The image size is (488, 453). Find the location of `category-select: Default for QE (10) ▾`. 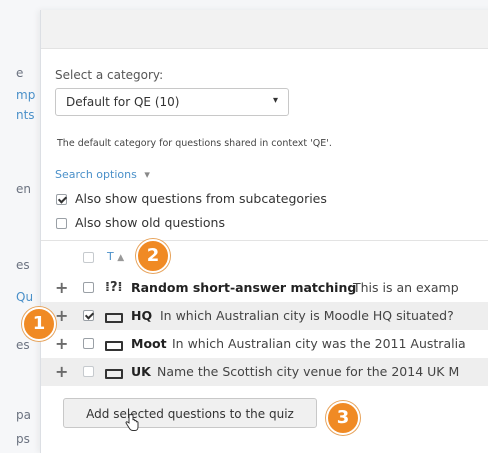

category-select: Default for QE (10) ▾ is located at coordinates (172, 102).